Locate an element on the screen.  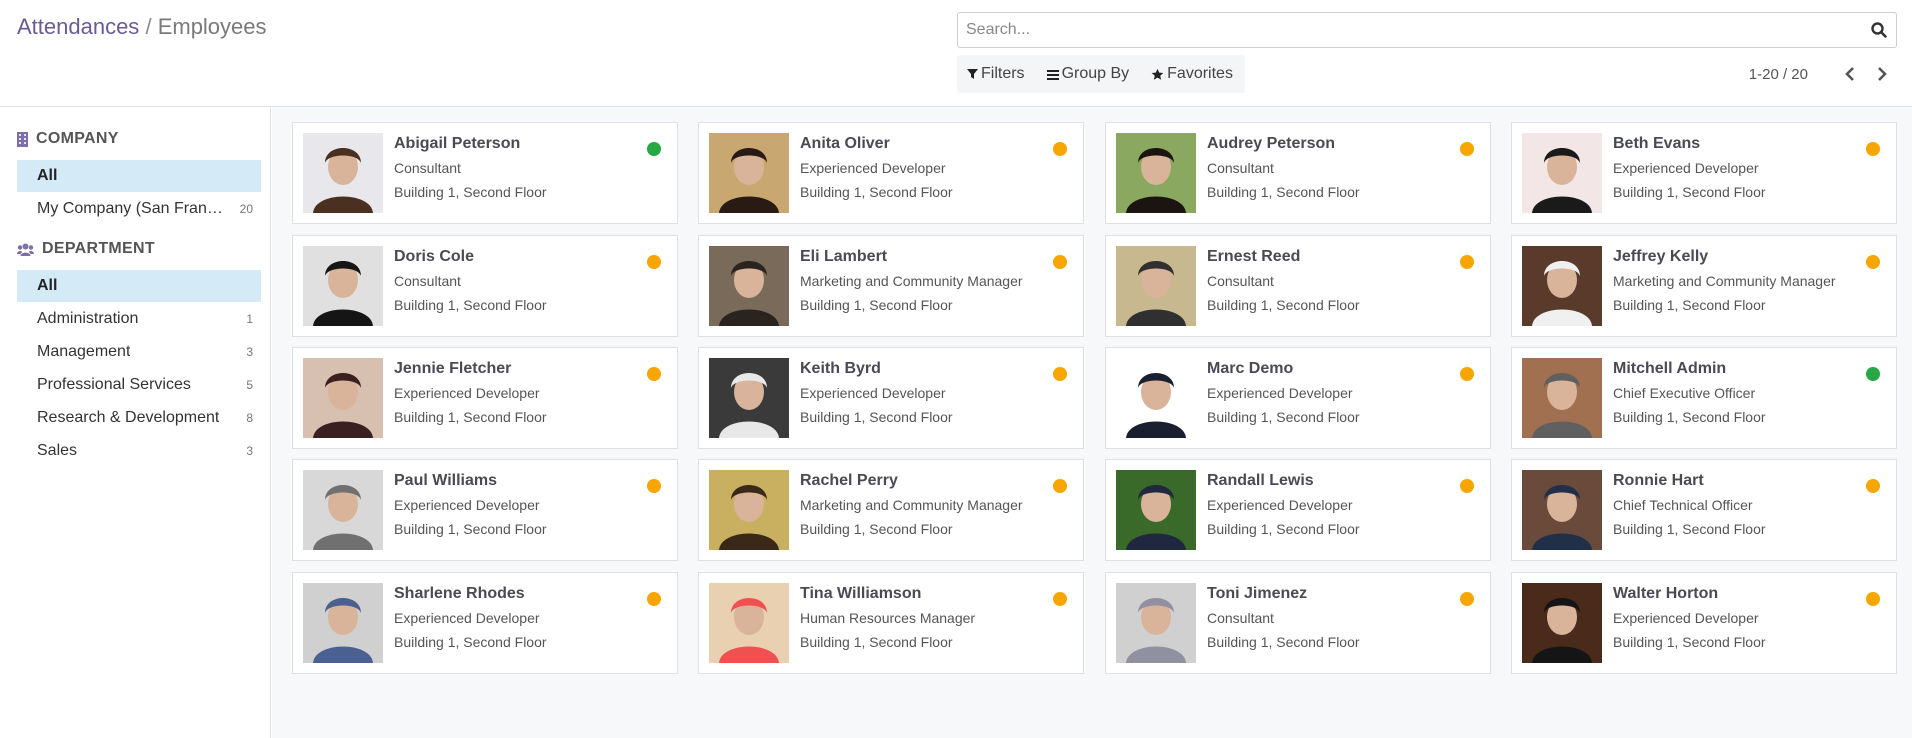
department-item-label: Administration is located at coordinates (88, 318).